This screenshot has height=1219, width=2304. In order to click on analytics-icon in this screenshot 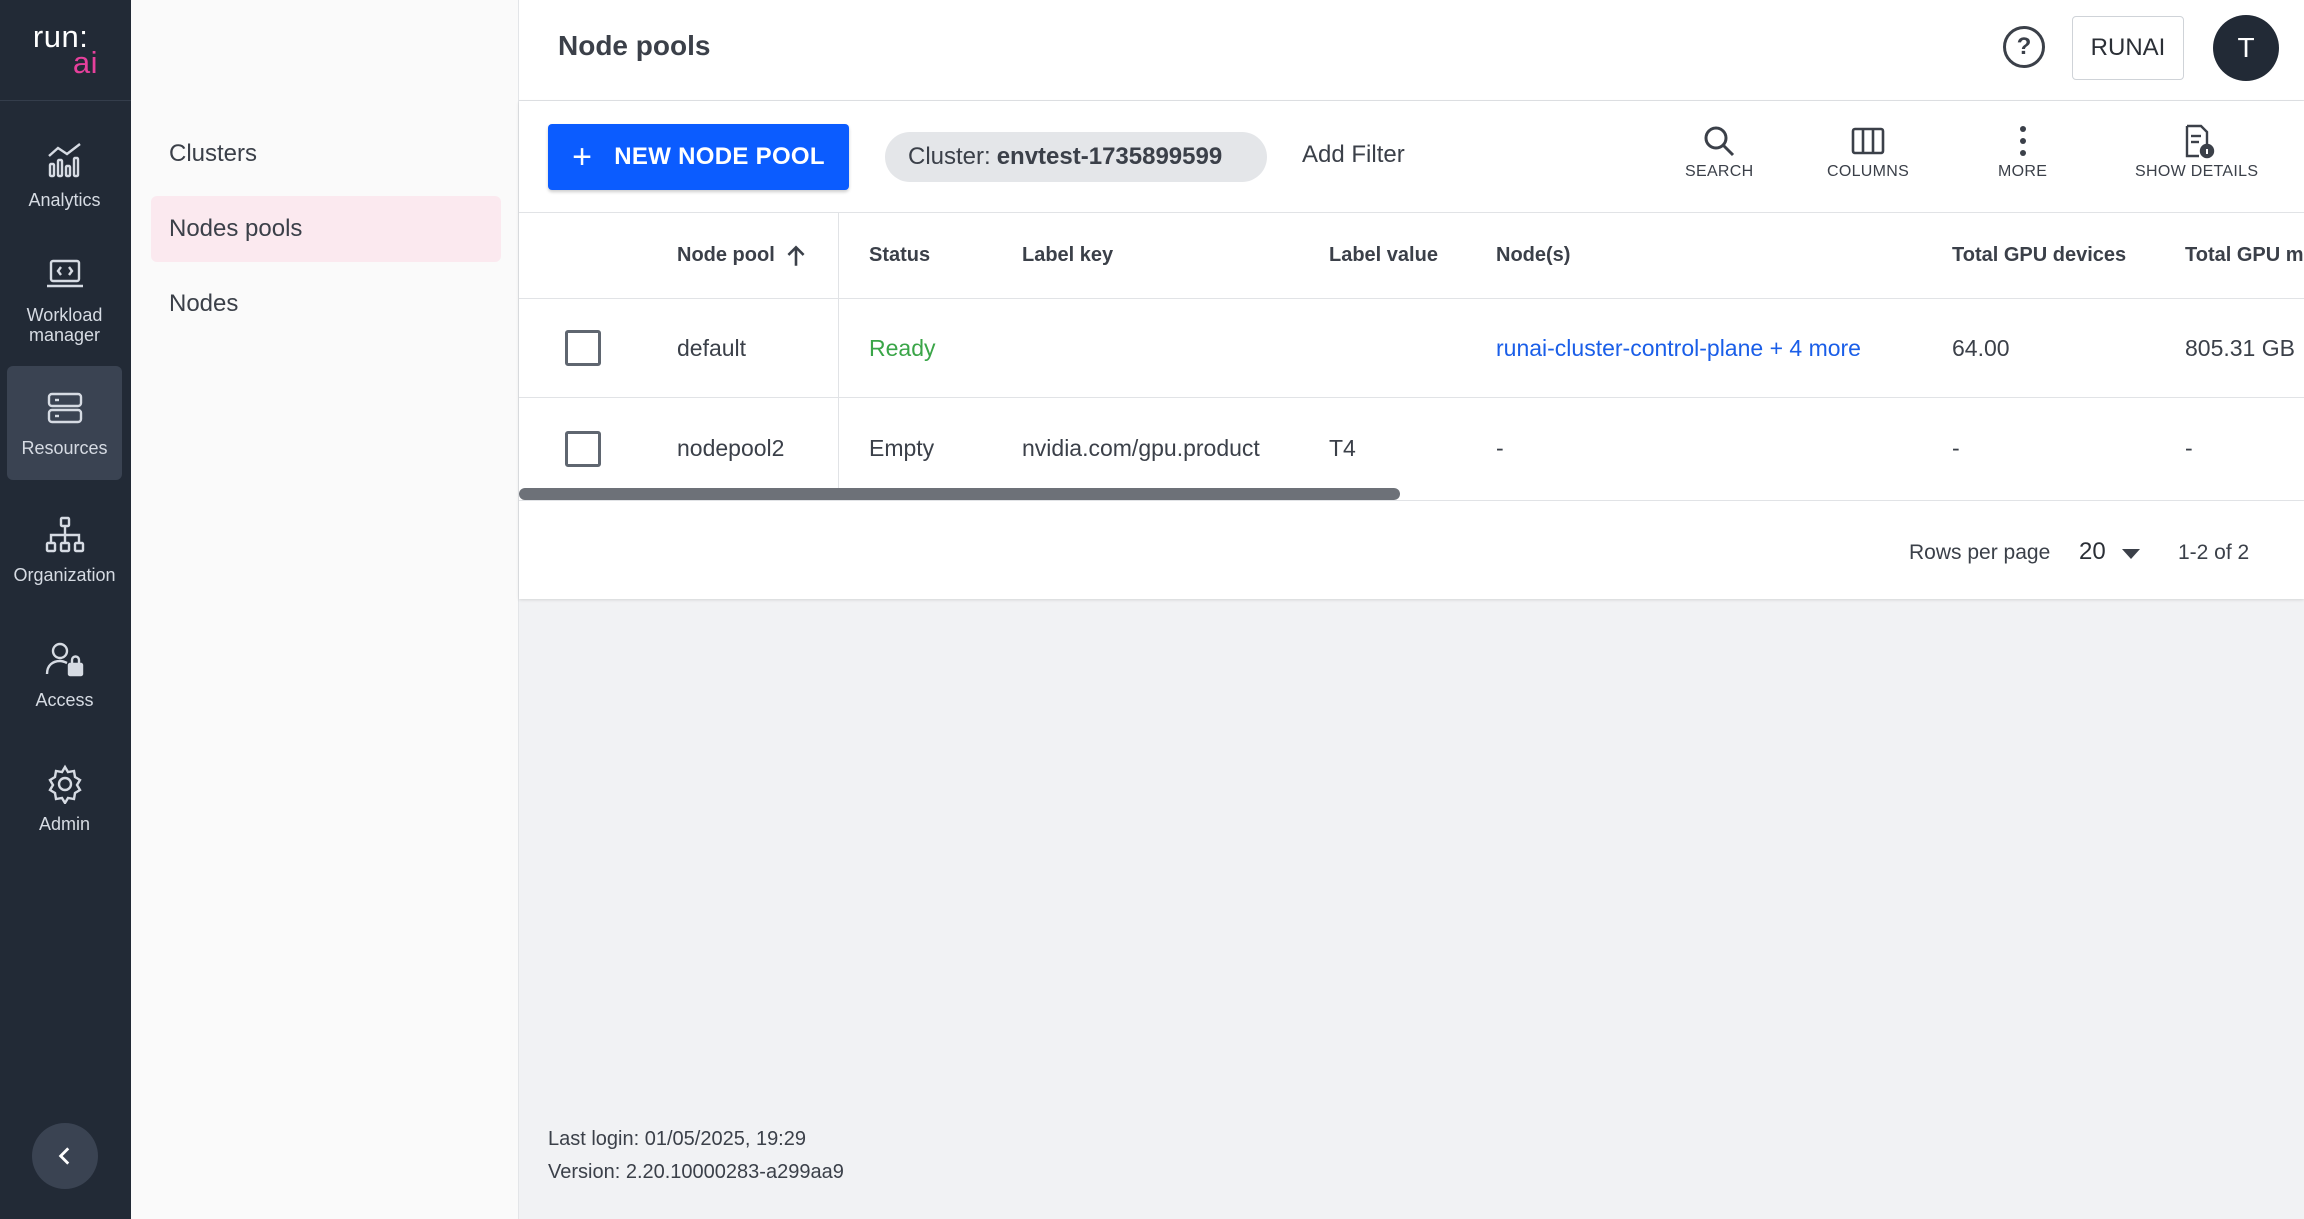, I will do `click(64, 160)`.